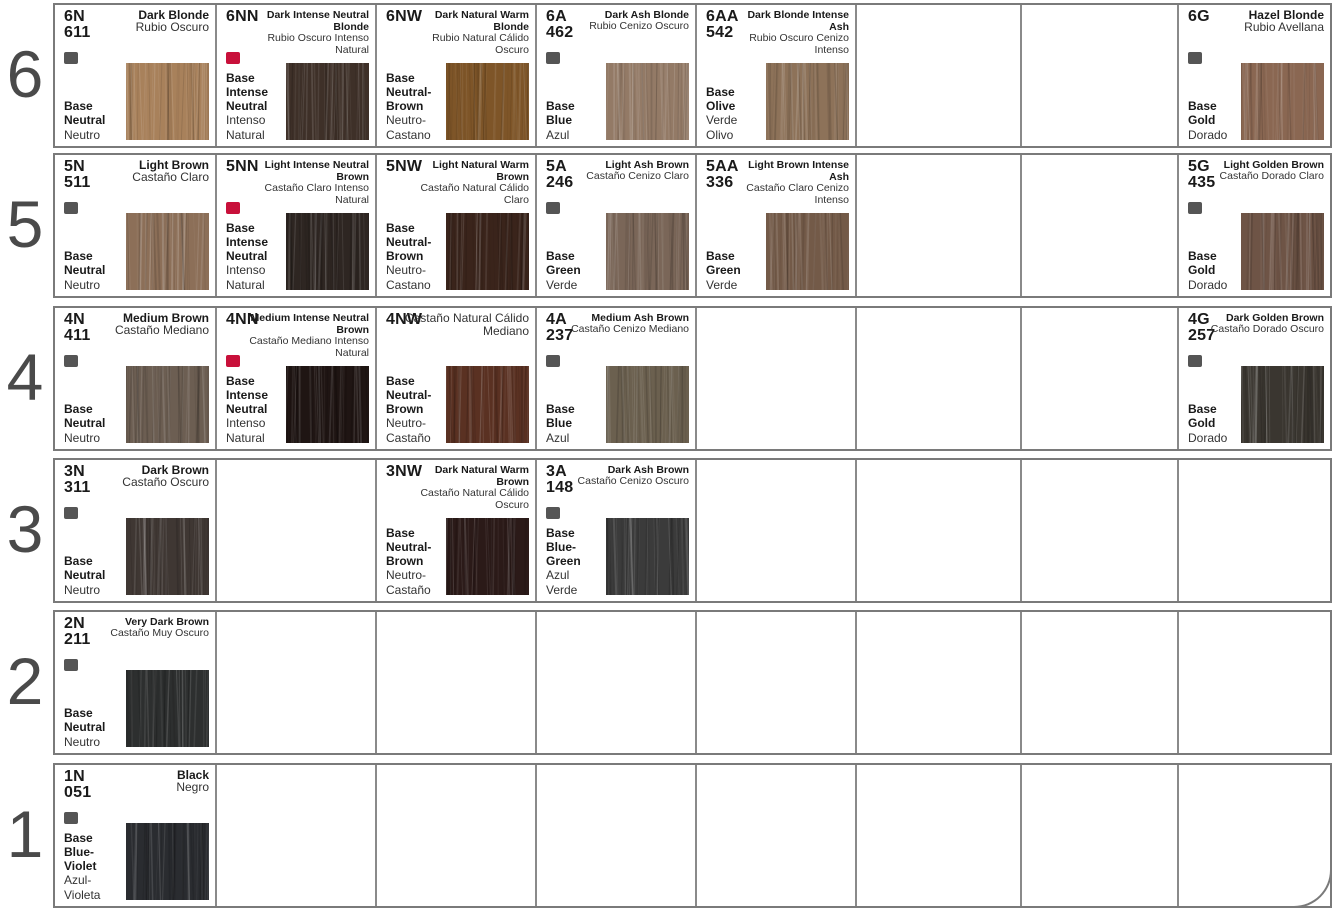  Describe the element at coordinates (149, 177) in the screenshot. I see `name-spanish: Castaño Claro` at that location.